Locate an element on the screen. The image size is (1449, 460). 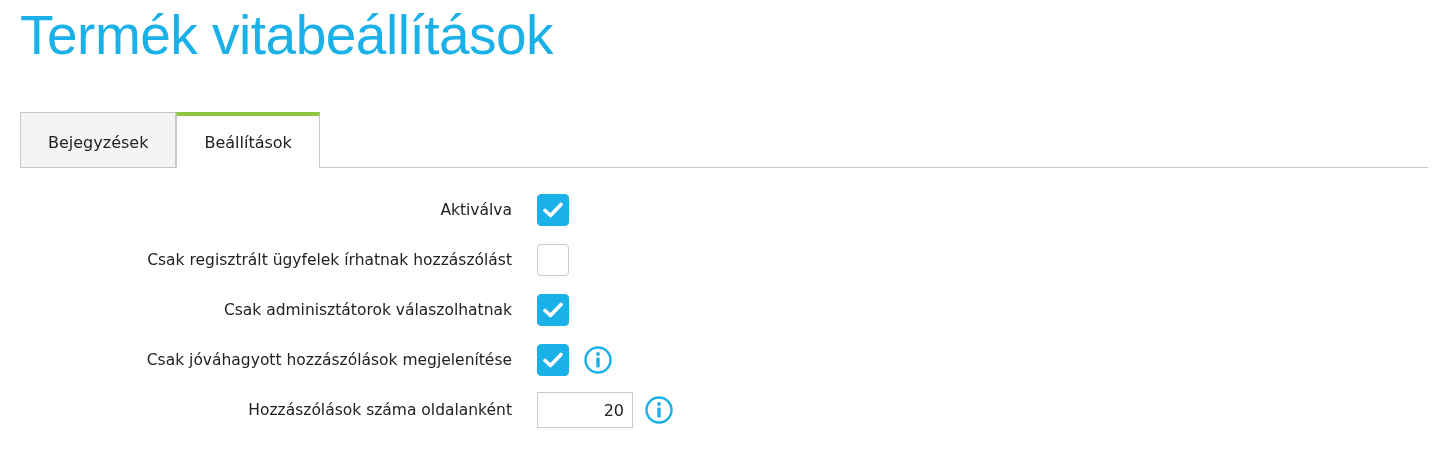
tab: Beállítások is located at coordinates (248, 140).